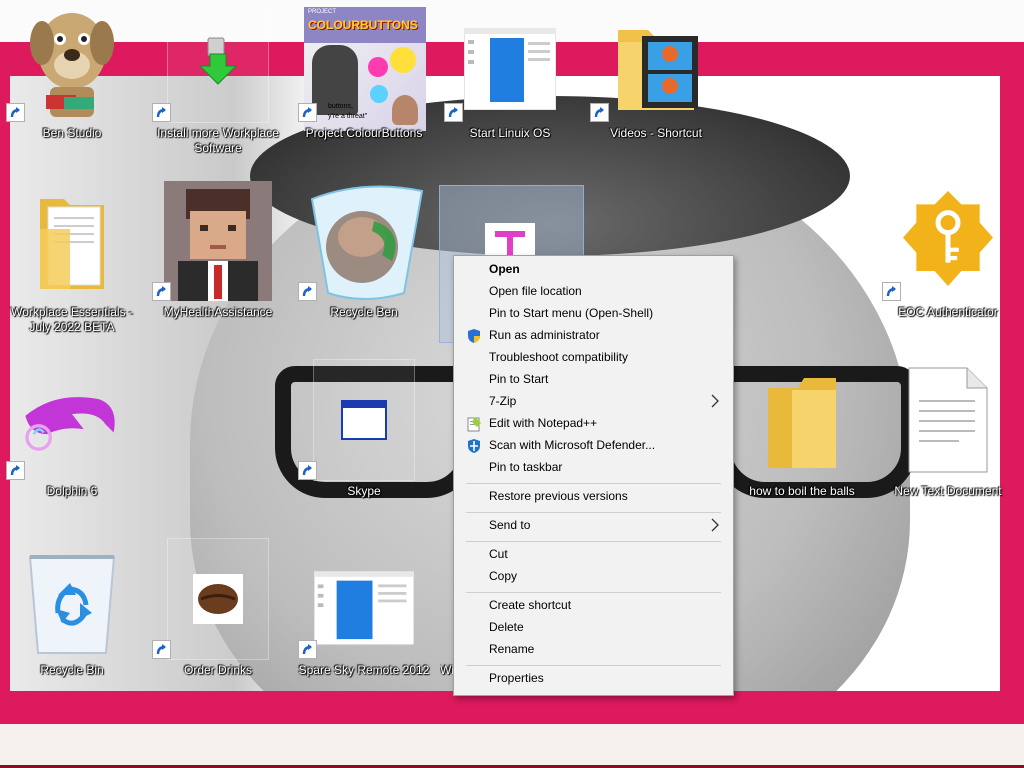  What do you see at coordinates (364, 670) in the screenshot?
I see `desktop-icon-label: Spare Sky Remote 2012` at bounding box center [364, 670].